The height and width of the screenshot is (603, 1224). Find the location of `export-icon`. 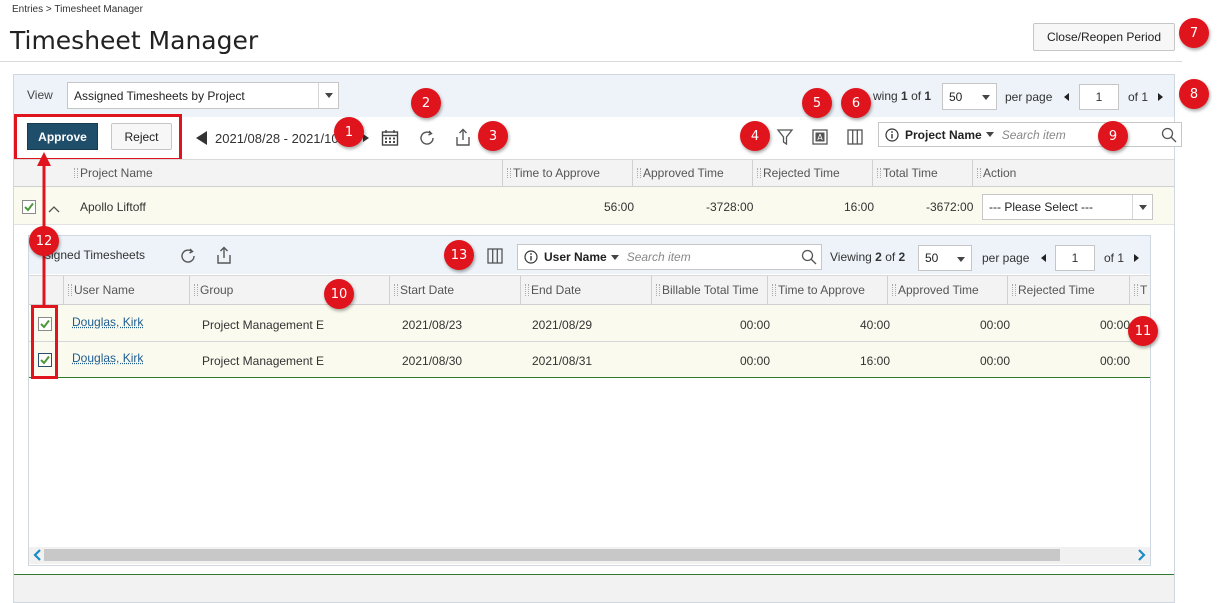

export-icon is located at coordinates (463, 137).